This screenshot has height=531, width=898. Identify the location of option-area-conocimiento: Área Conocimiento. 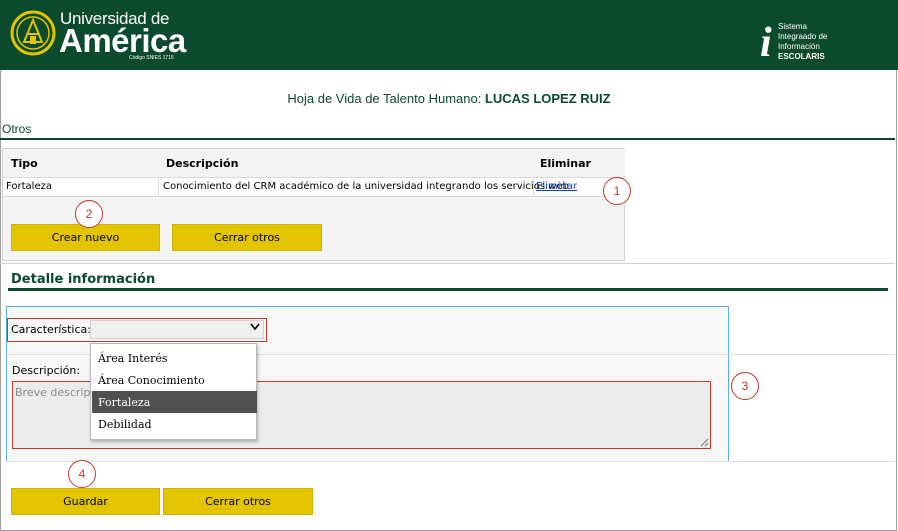
(174, 380).